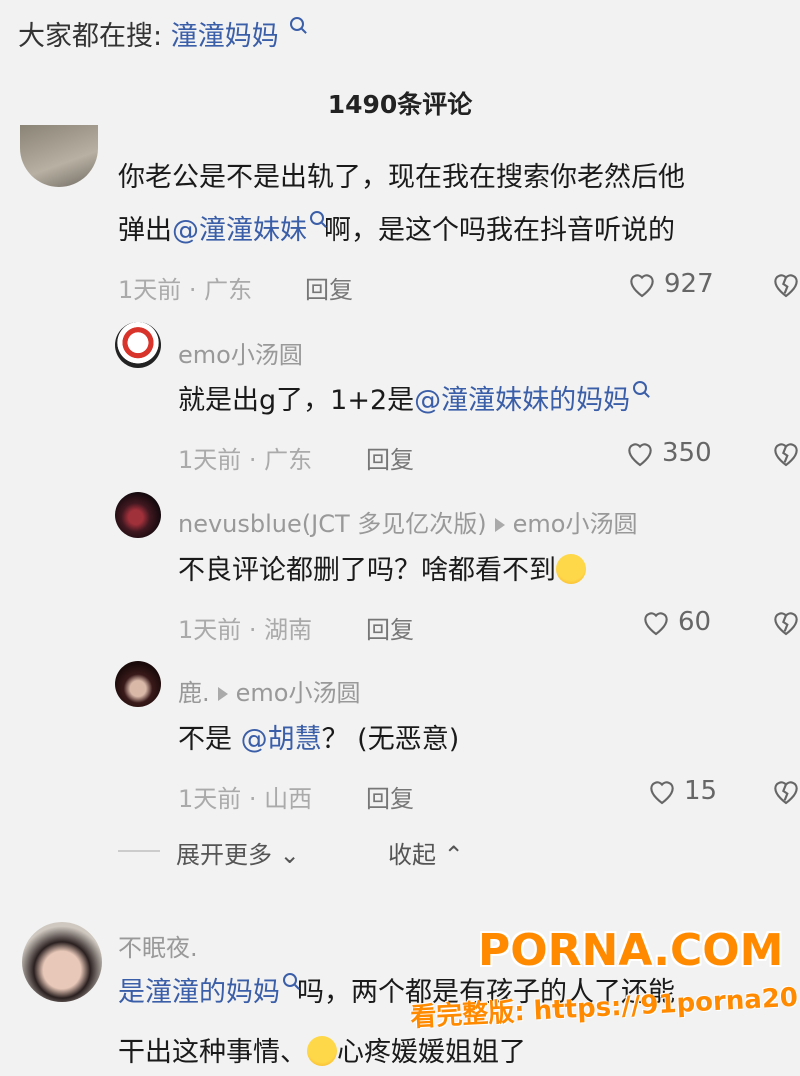 This screenshot has height=1076, width=800. What do you see at coordinates (245, 460) in the screenshot?
I see `reply-meta: 1天前 · 广东` at bounding box center [245, 460].